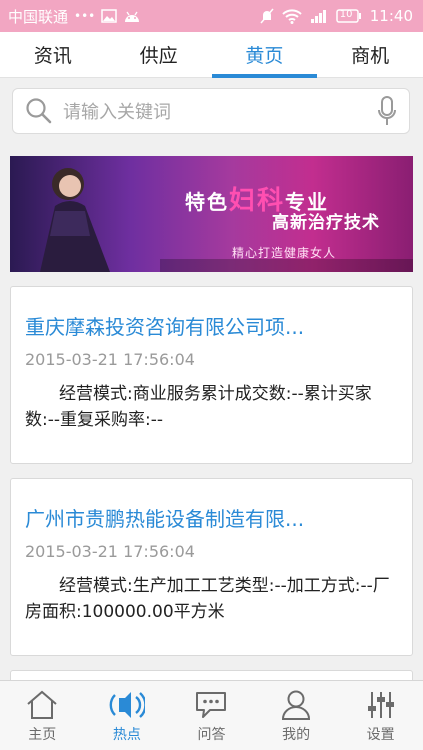 The width and height of the screenshot is (423, 750). Describe the element at coordinates (75, 220) in the screenshot. I see `banner-figure` at that location.